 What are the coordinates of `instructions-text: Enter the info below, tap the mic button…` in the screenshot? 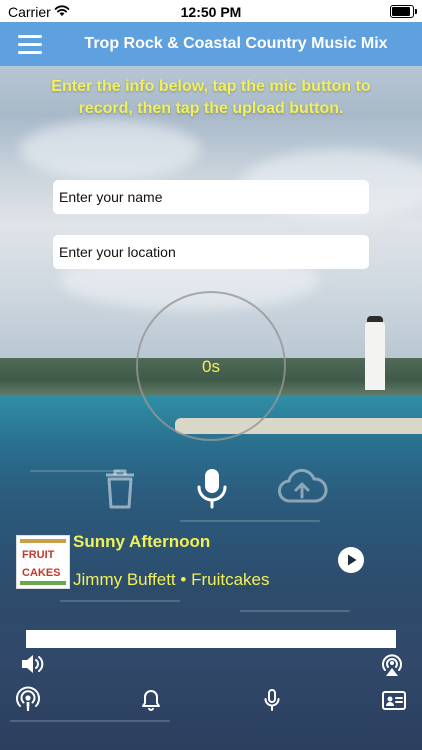 It's located at (211, 97).